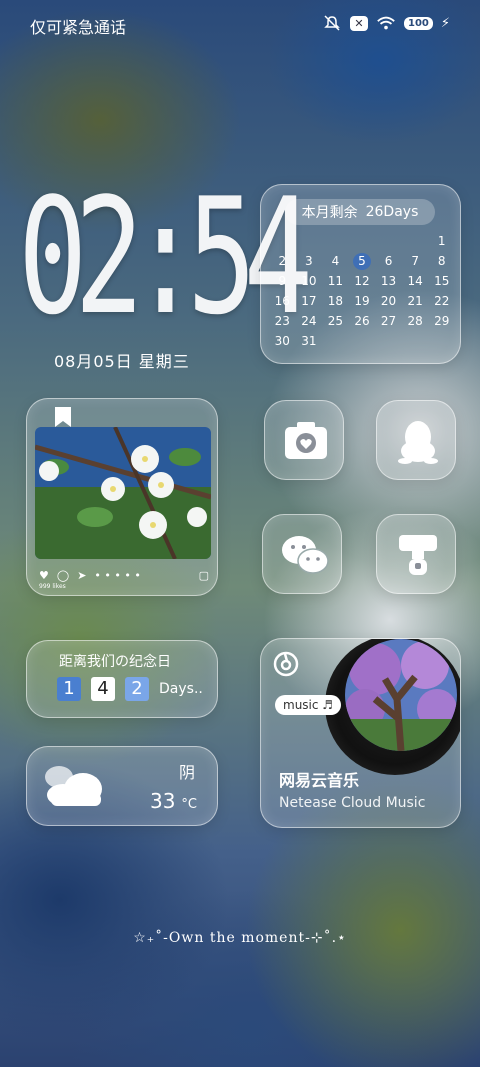 This screenshot has height=1067, width=480. What do you see at coordinates (392, 212) in the screenshot?
I see `calendar-remaining-days: 26Days` at bounding box center [392, 212].